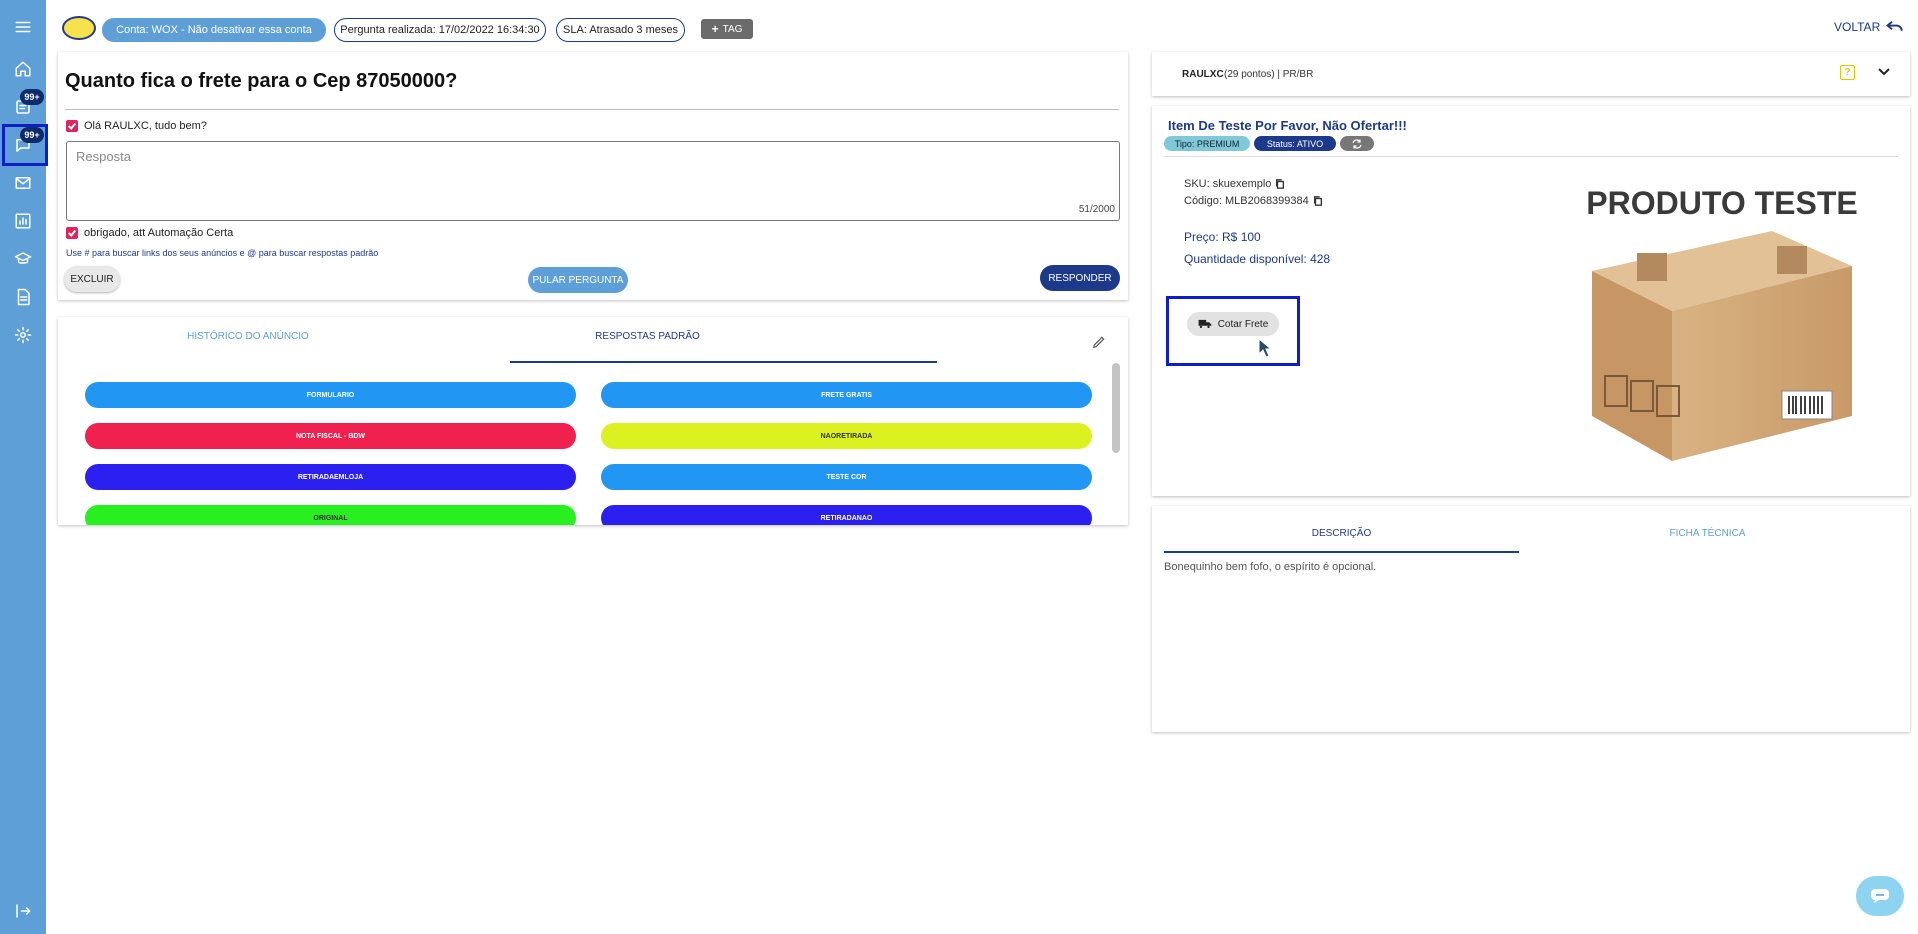 The width and height of the screenshot is (1918, 934). I want to click on quote-shipping-button: Cotar Frete, so click(1233, 324).